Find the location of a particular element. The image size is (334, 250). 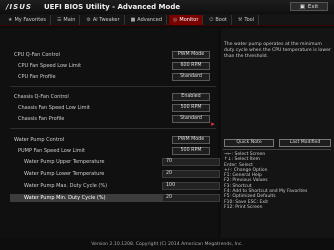

mouse-pointer-icon: ➤ is located at coordinates (213, 124).